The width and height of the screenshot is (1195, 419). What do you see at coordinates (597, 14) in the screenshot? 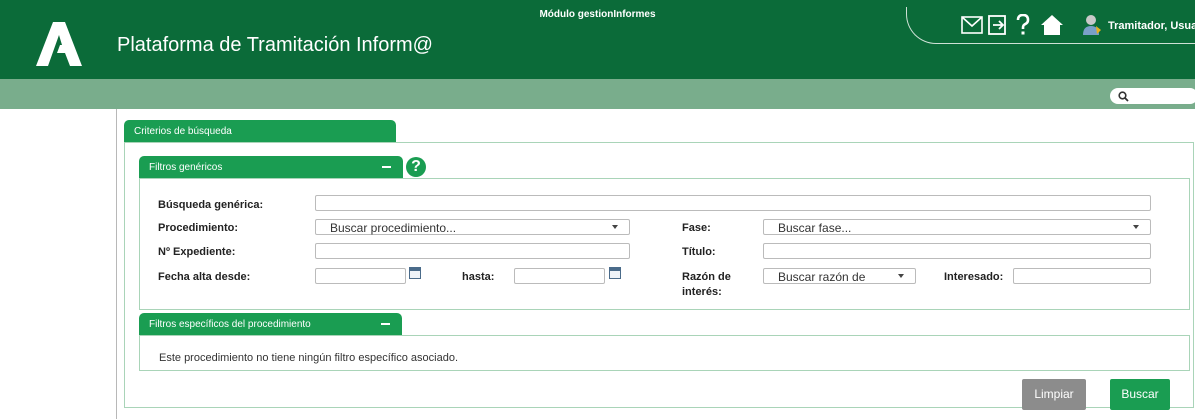
I see `module-title: Módulo gestionInformes` at bounding box center [597, 14].